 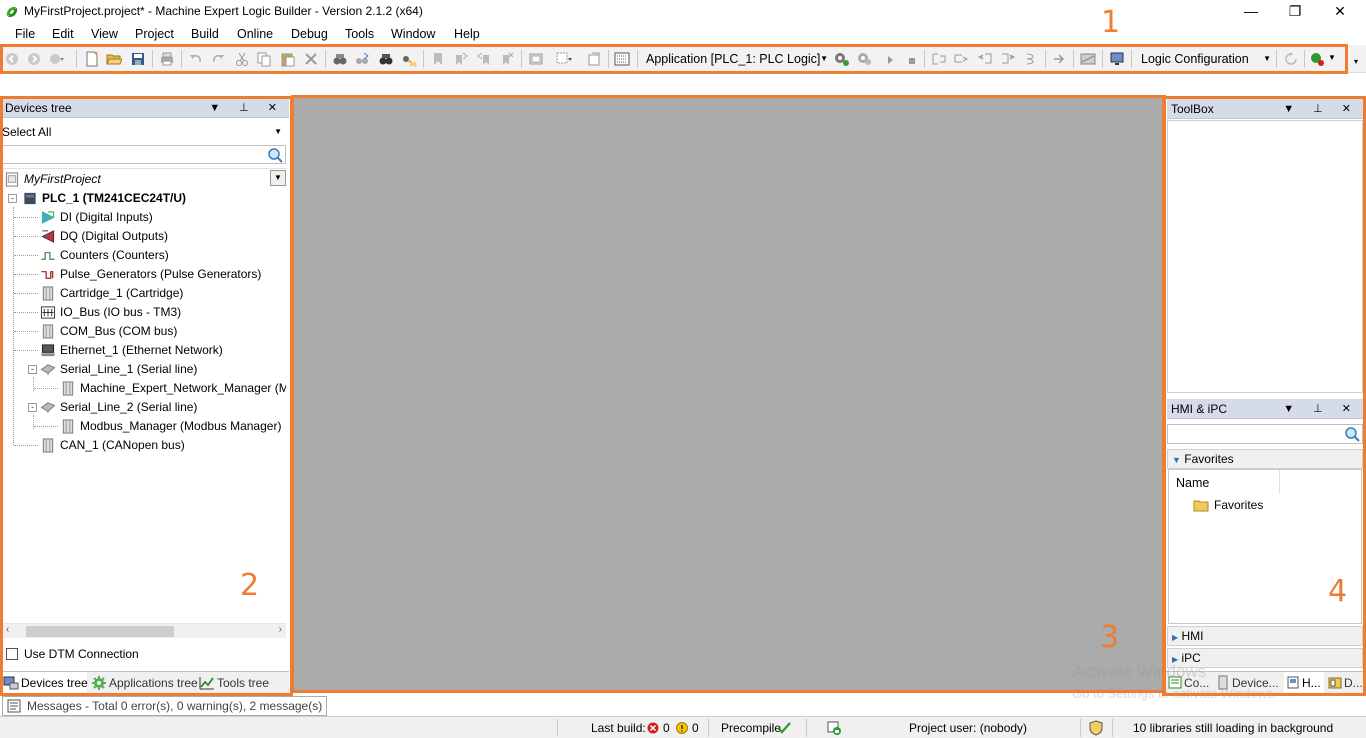 What do you see at coordinates (1265, 434) in the screenshot?
I see `hmi-search-input` at bounding box center [1265, 434].